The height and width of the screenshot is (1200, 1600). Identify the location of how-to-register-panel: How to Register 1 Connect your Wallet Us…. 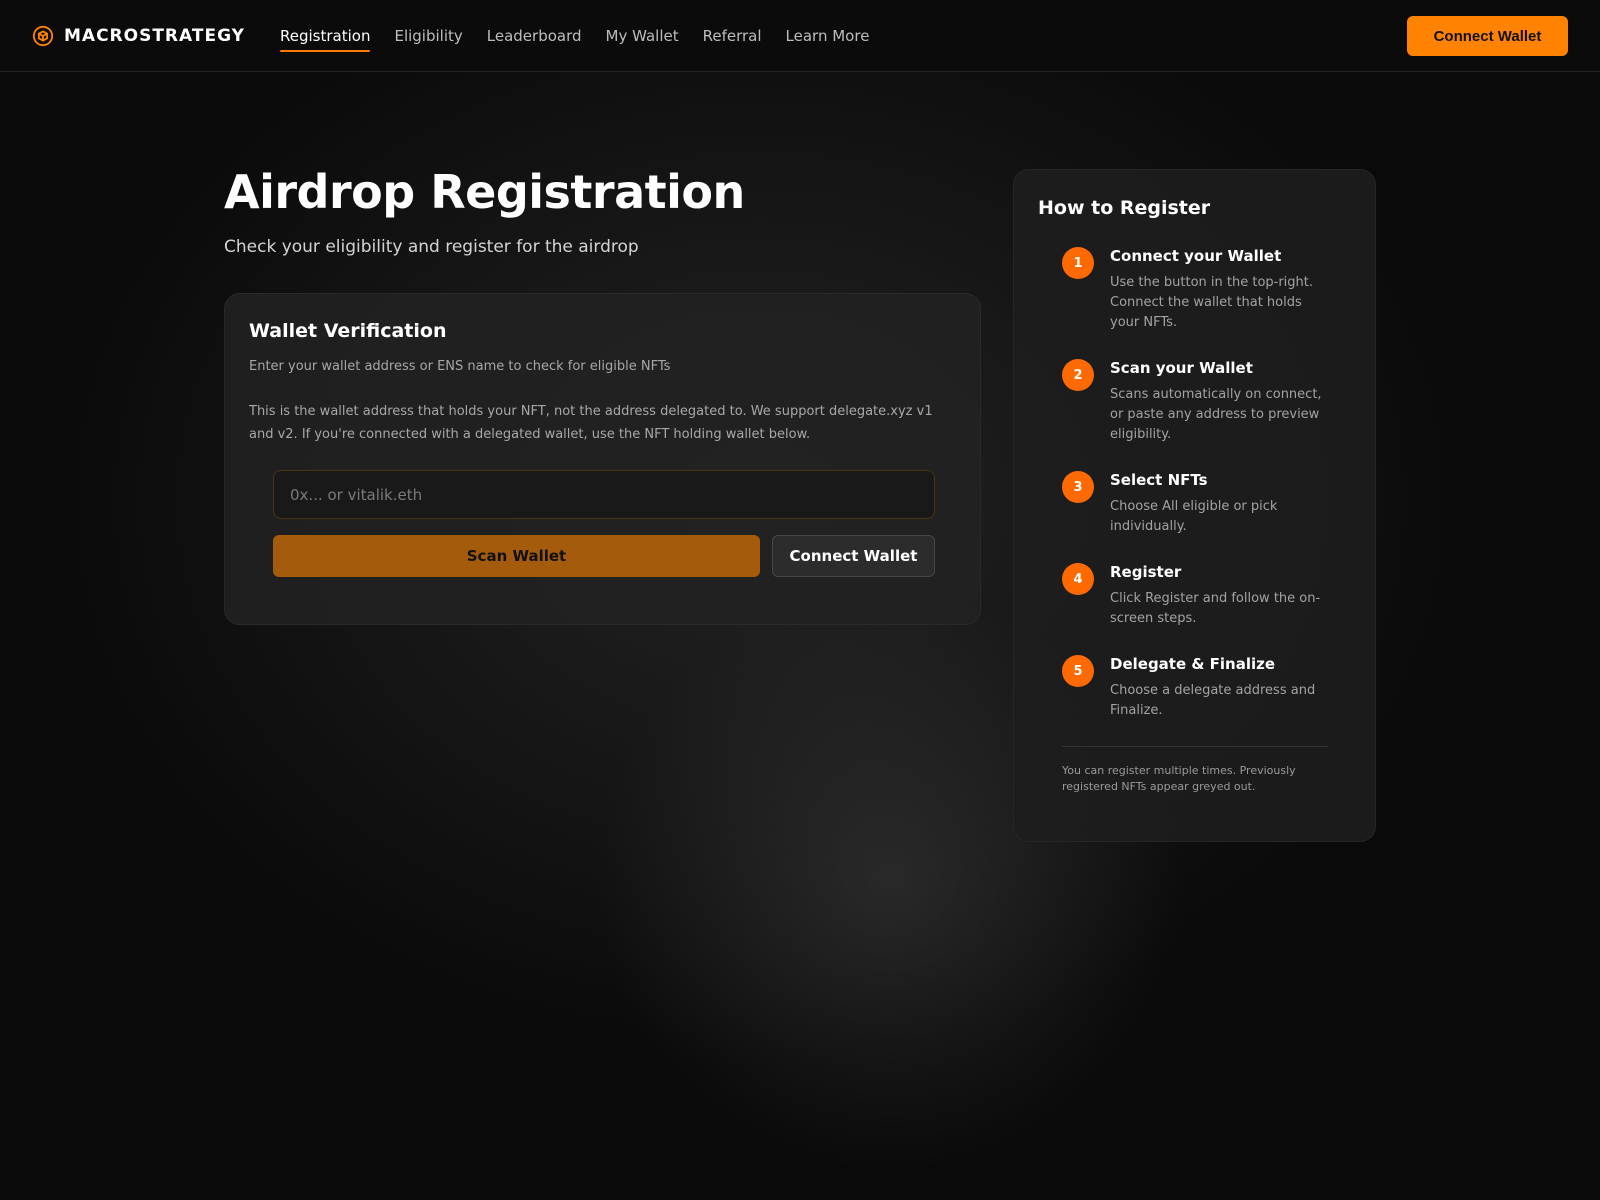
(1194, 505).